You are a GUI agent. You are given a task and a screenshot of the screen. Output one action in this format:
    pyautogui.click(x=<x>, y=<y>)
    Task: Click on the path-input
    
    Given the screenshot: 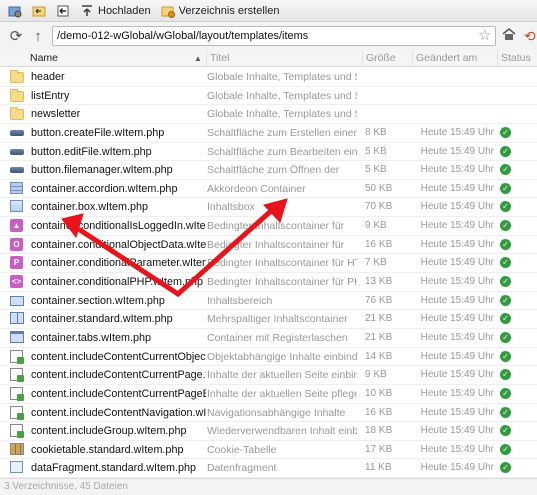 What is the action you would take?
    pyautogui.click(x=274, y=36)
    